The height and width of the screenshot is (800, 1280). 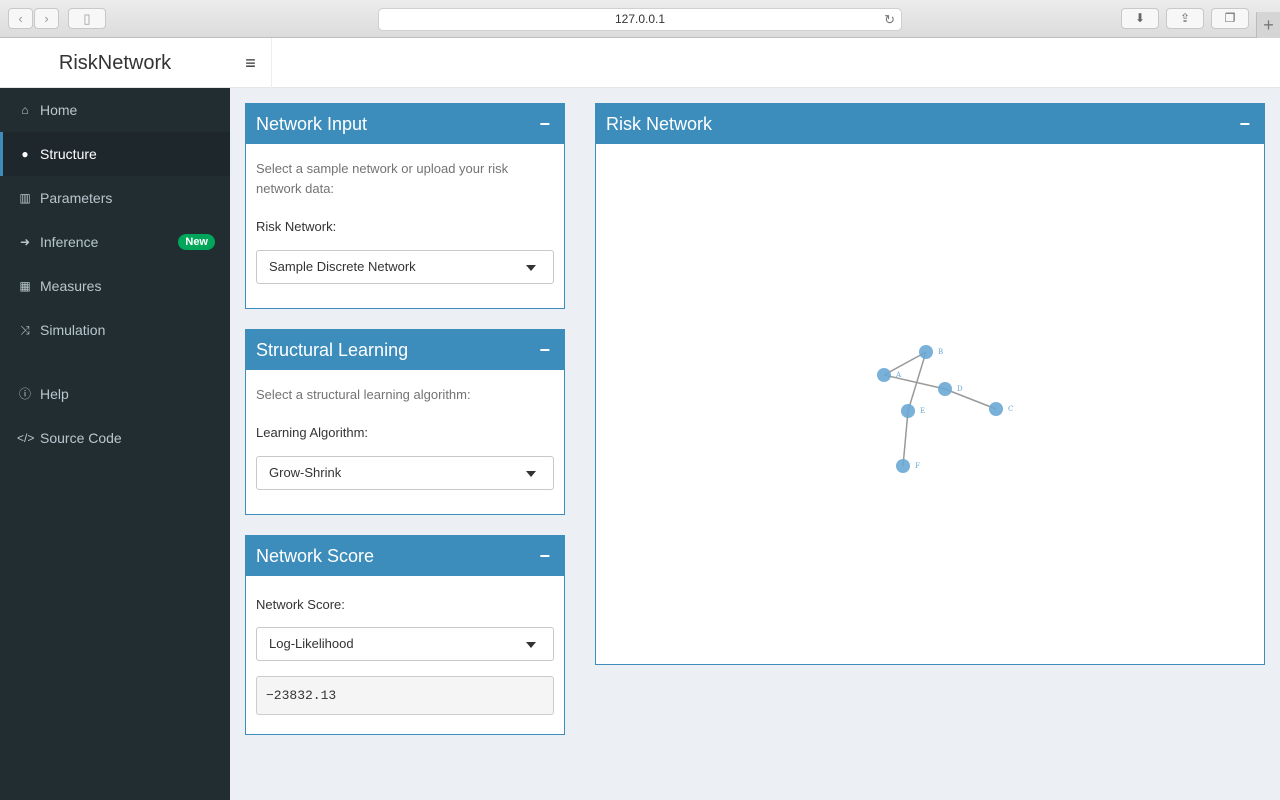 I want to click on back-button: ‹, so click(x=20, y=18).